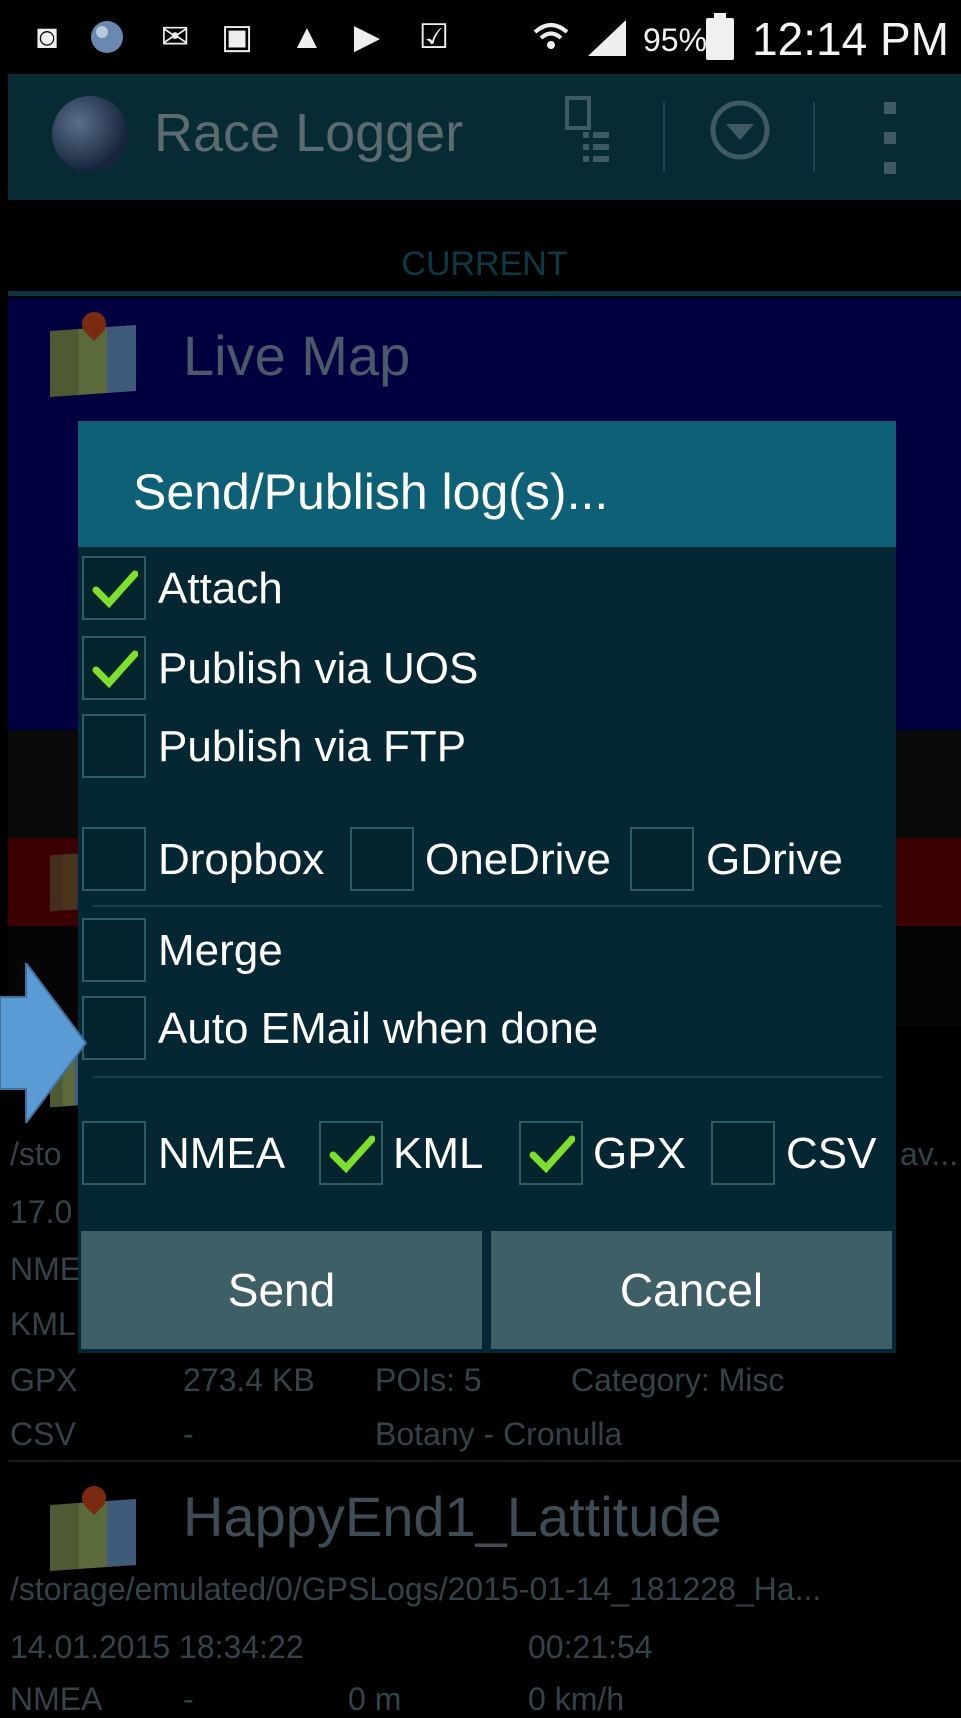  Describe the element at coordinates (249, 1380) in the screenshot. I see `log-gpx-size: 273.4 KB` at that location.